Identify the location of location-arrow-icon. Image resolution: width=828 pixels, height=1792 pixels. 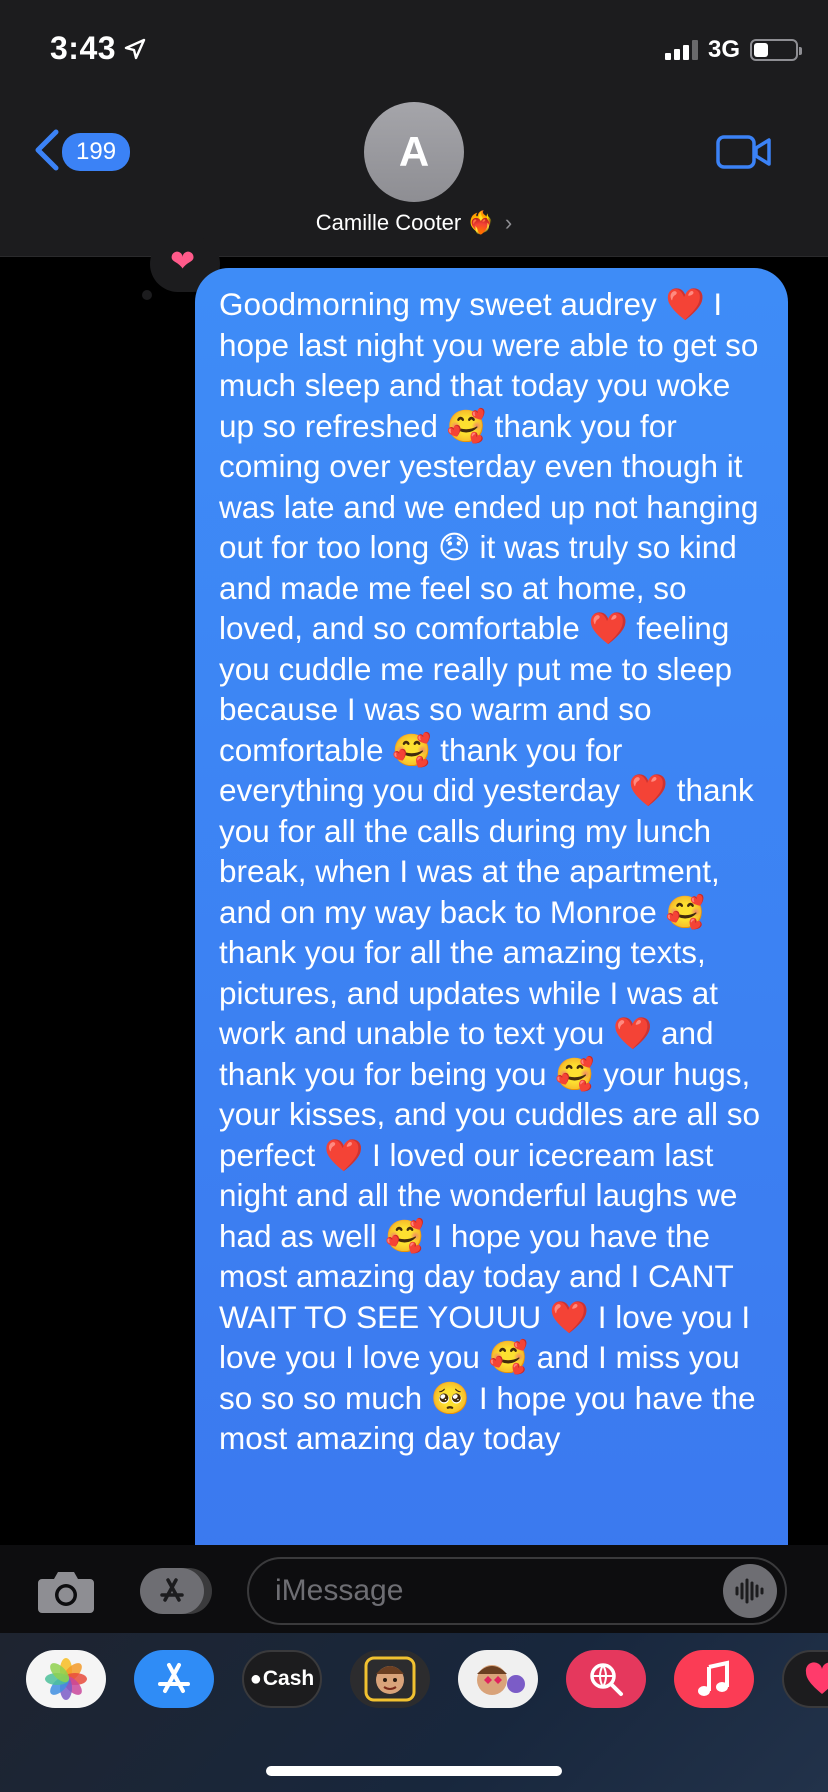
(135, 48).